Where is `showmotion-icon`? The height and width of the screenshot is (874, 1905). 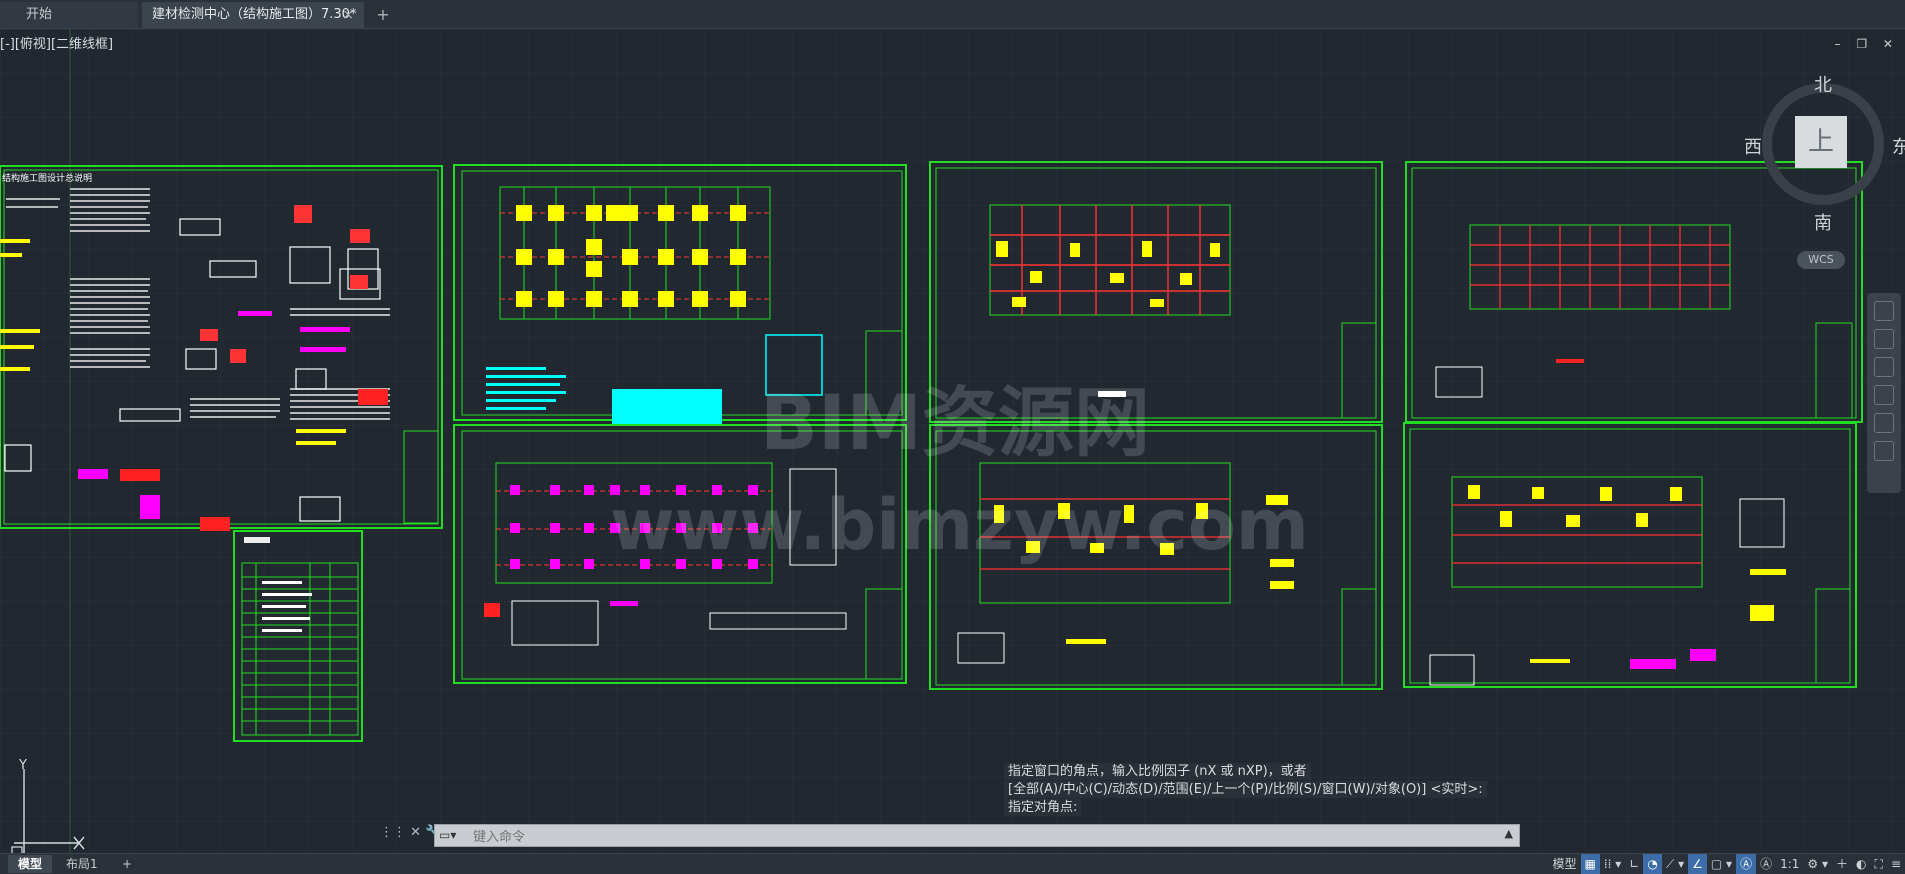
showmotion-icon is located at coordinates (1884, 423).